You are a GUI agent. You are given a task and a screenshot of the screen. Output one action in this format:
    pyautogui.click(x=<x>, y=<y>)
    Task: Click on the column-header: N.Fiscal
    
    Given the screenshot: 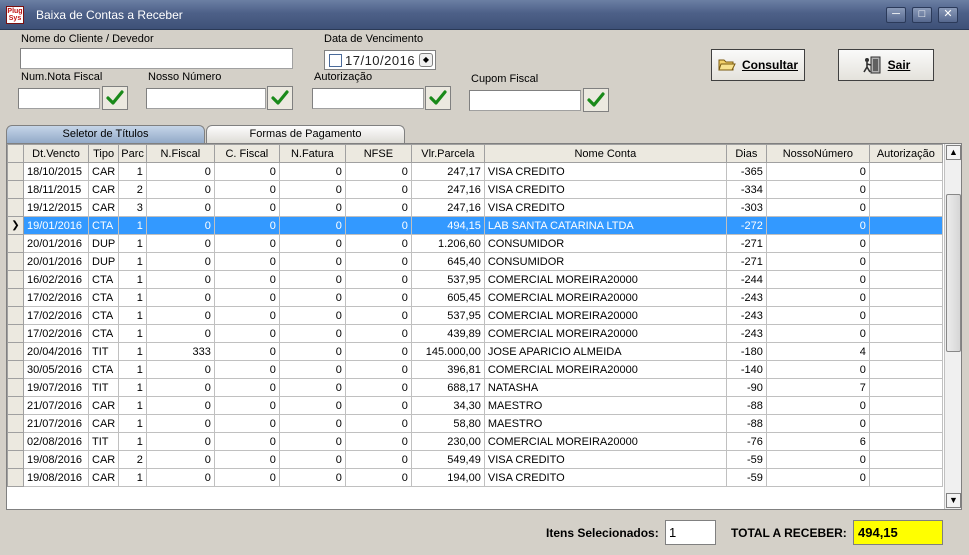 What is the action you would take?
    pyautogui.click(x=180, y=153)
    